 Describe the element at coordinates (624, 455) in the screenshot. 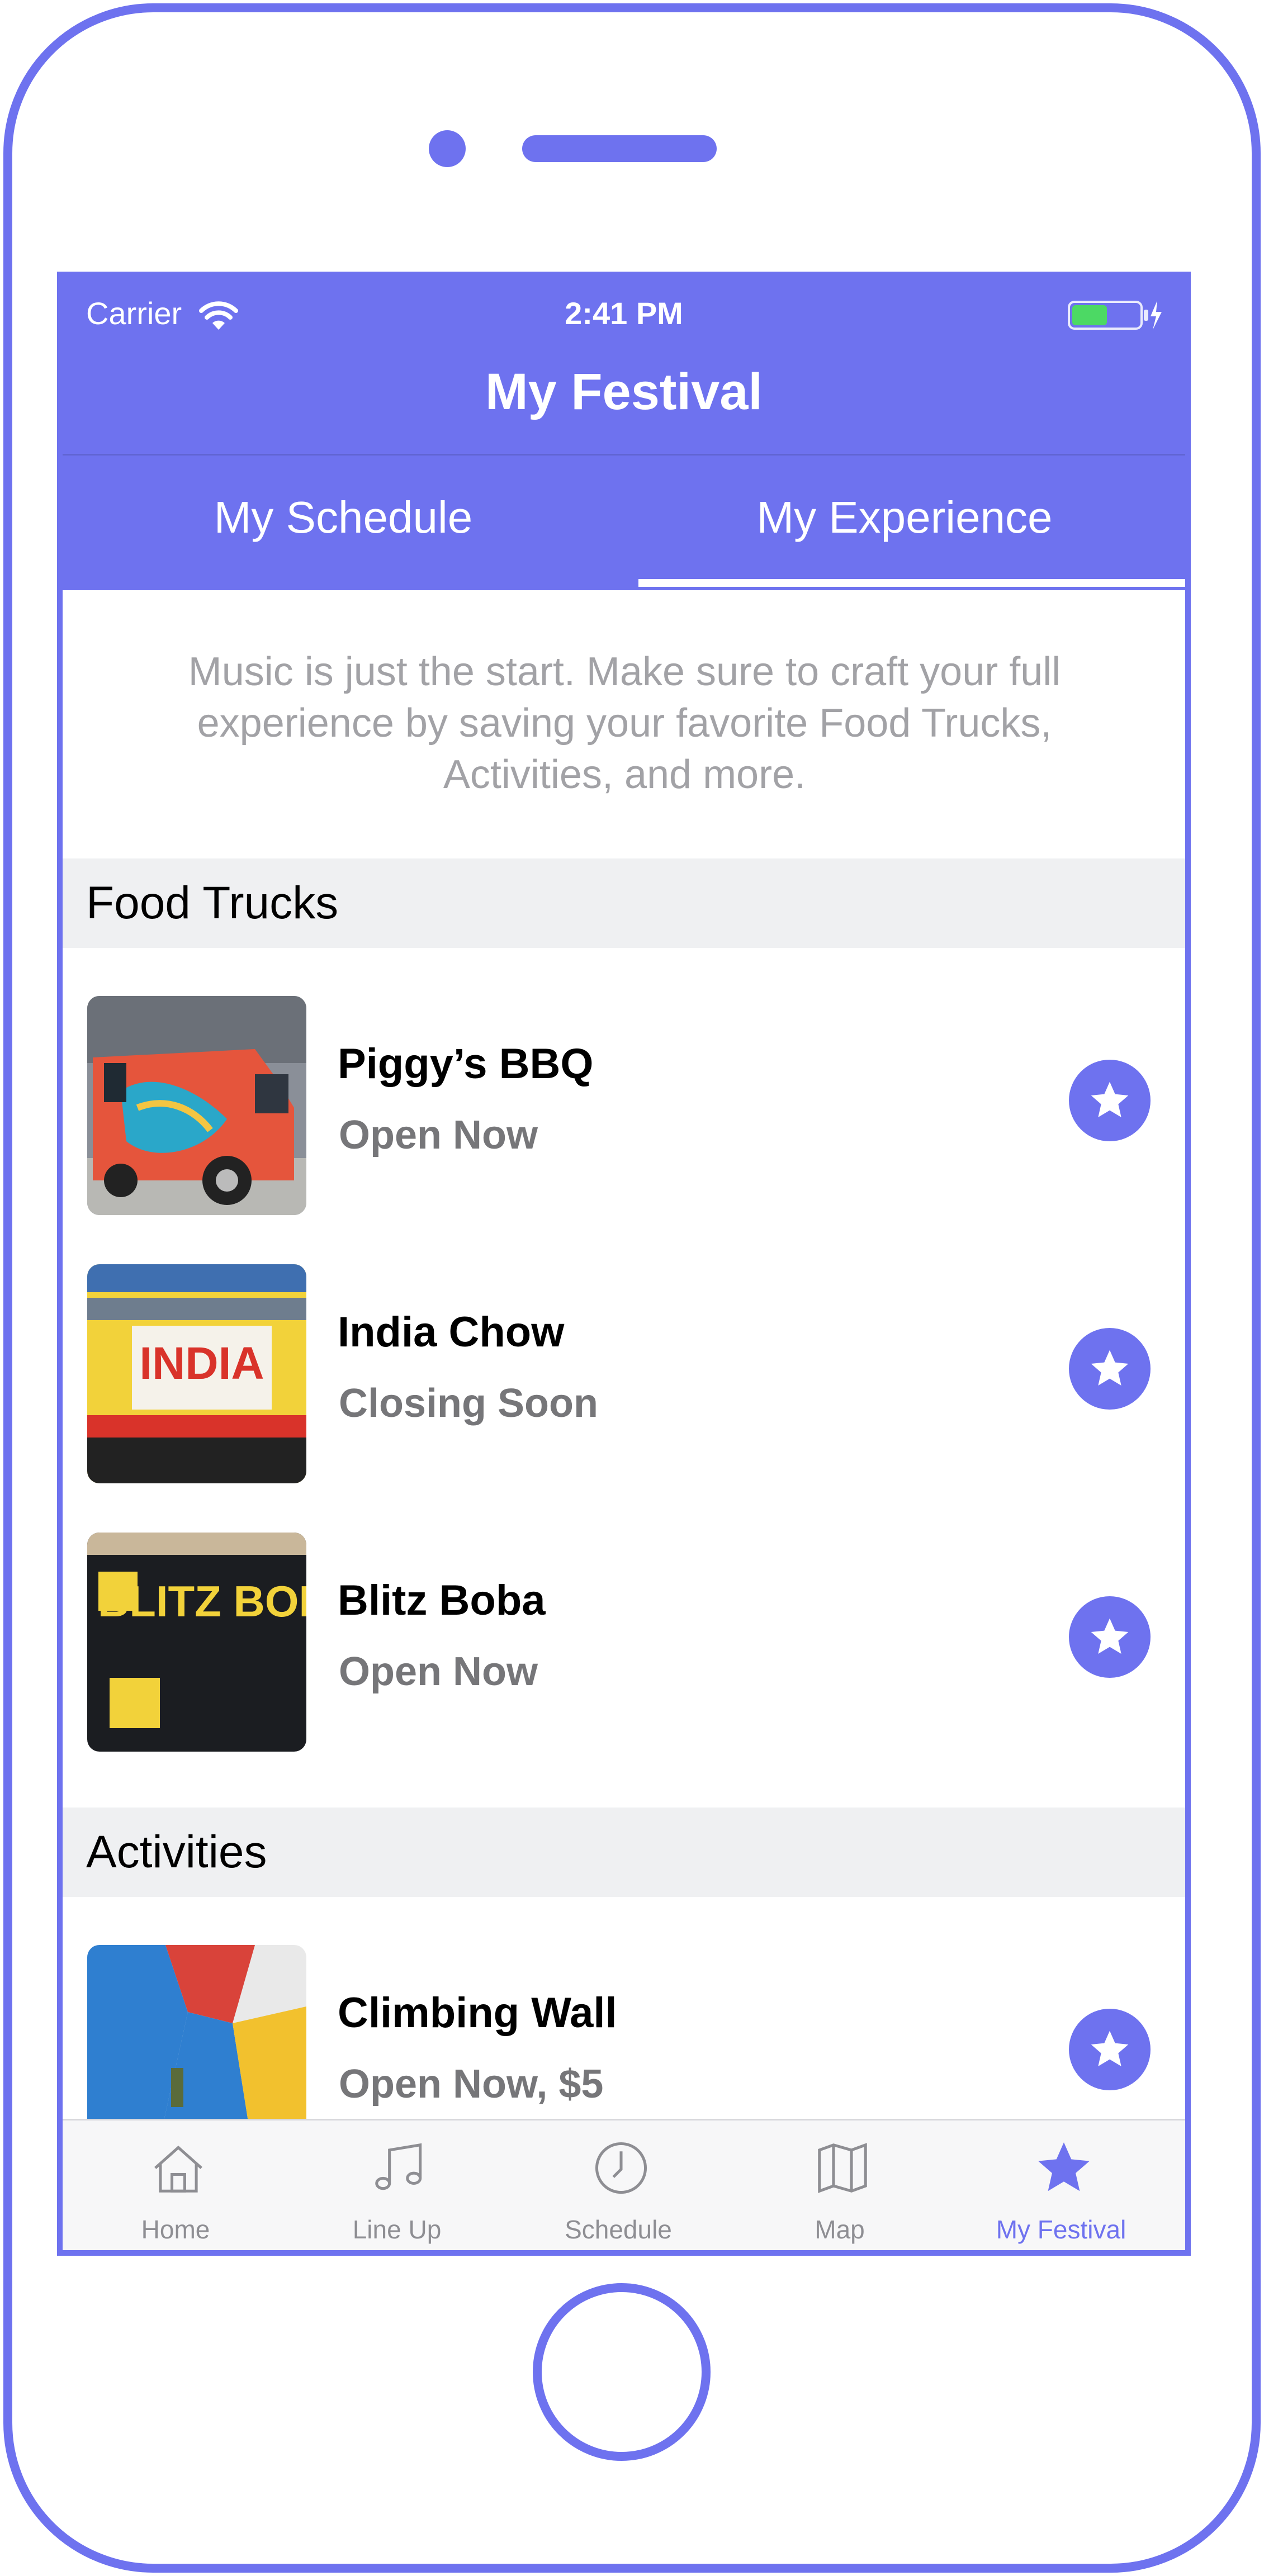

I see `header-divider` at that location.